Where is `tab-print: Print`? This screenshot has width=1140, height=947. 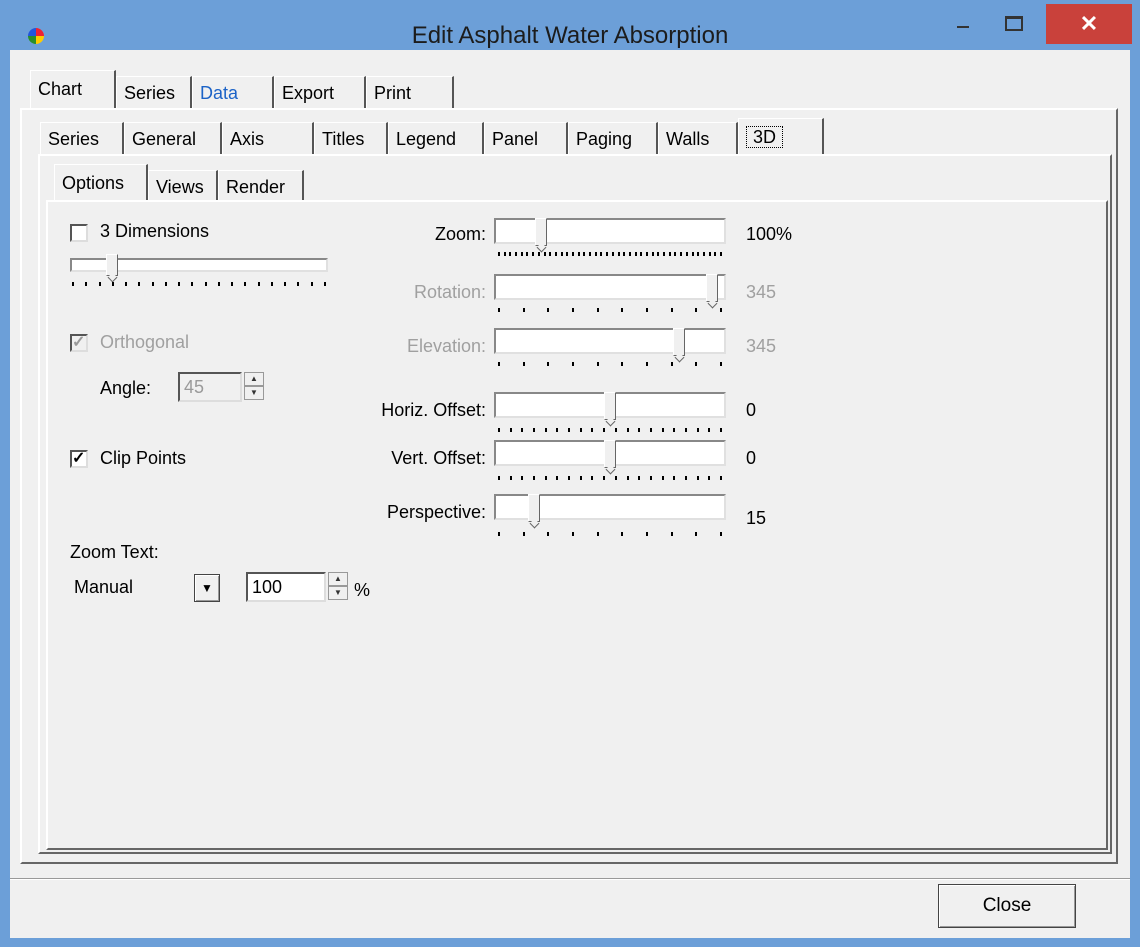
tab-print: Print is located at coordinates (410, 92).